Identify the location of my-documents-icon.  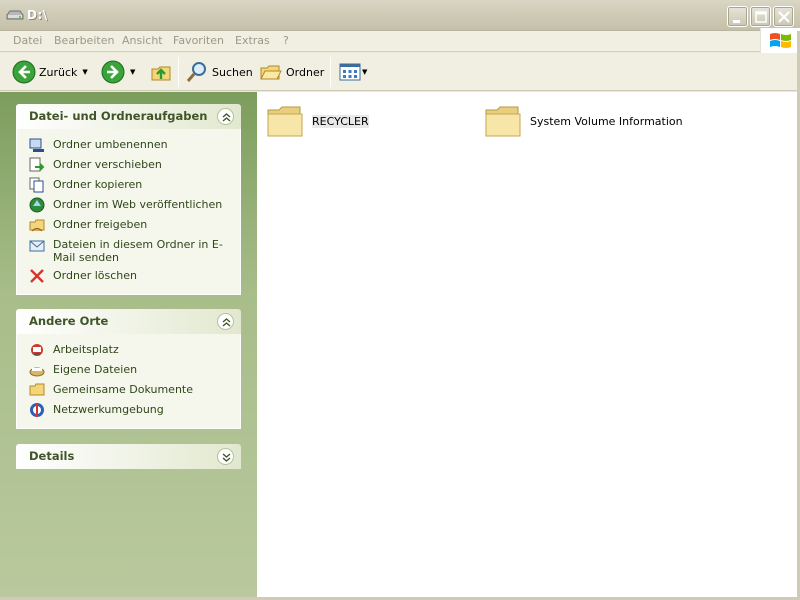
(37, 372).